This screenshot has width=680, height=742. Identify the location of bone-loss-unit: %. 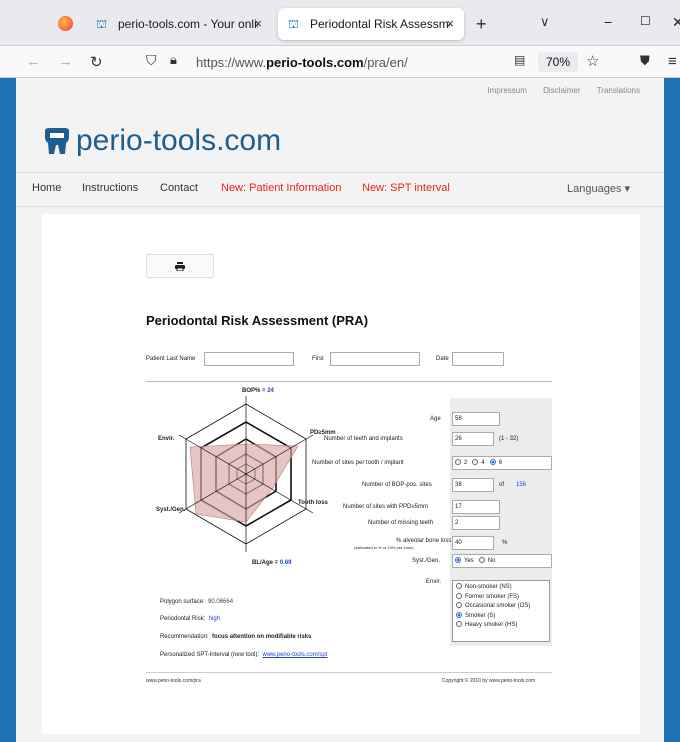
(505, 543).